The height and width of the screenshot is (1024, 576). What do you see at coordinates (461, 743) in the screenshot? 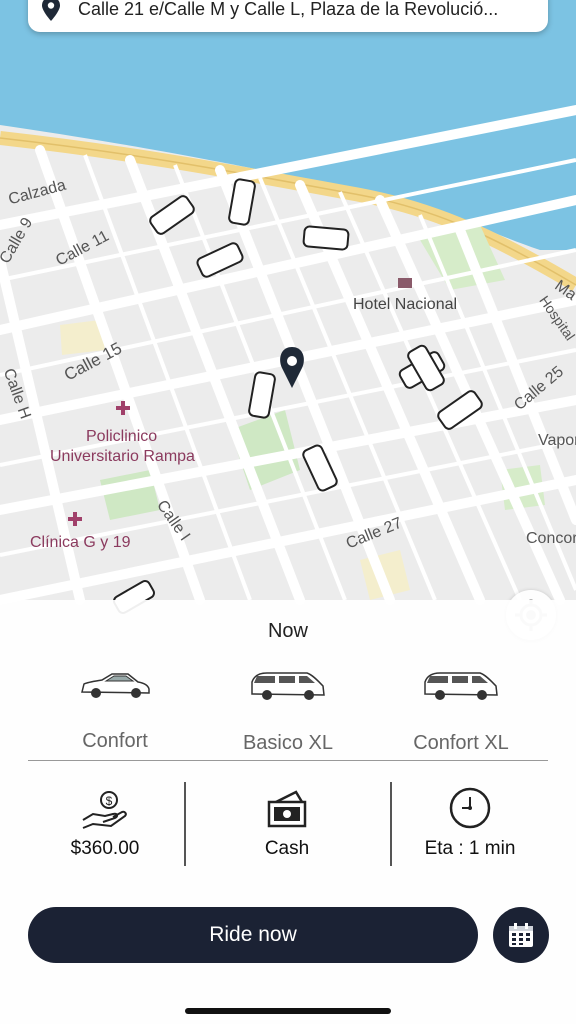
I see `car-option-label: Confort XL` at bounding box center [461, 743].